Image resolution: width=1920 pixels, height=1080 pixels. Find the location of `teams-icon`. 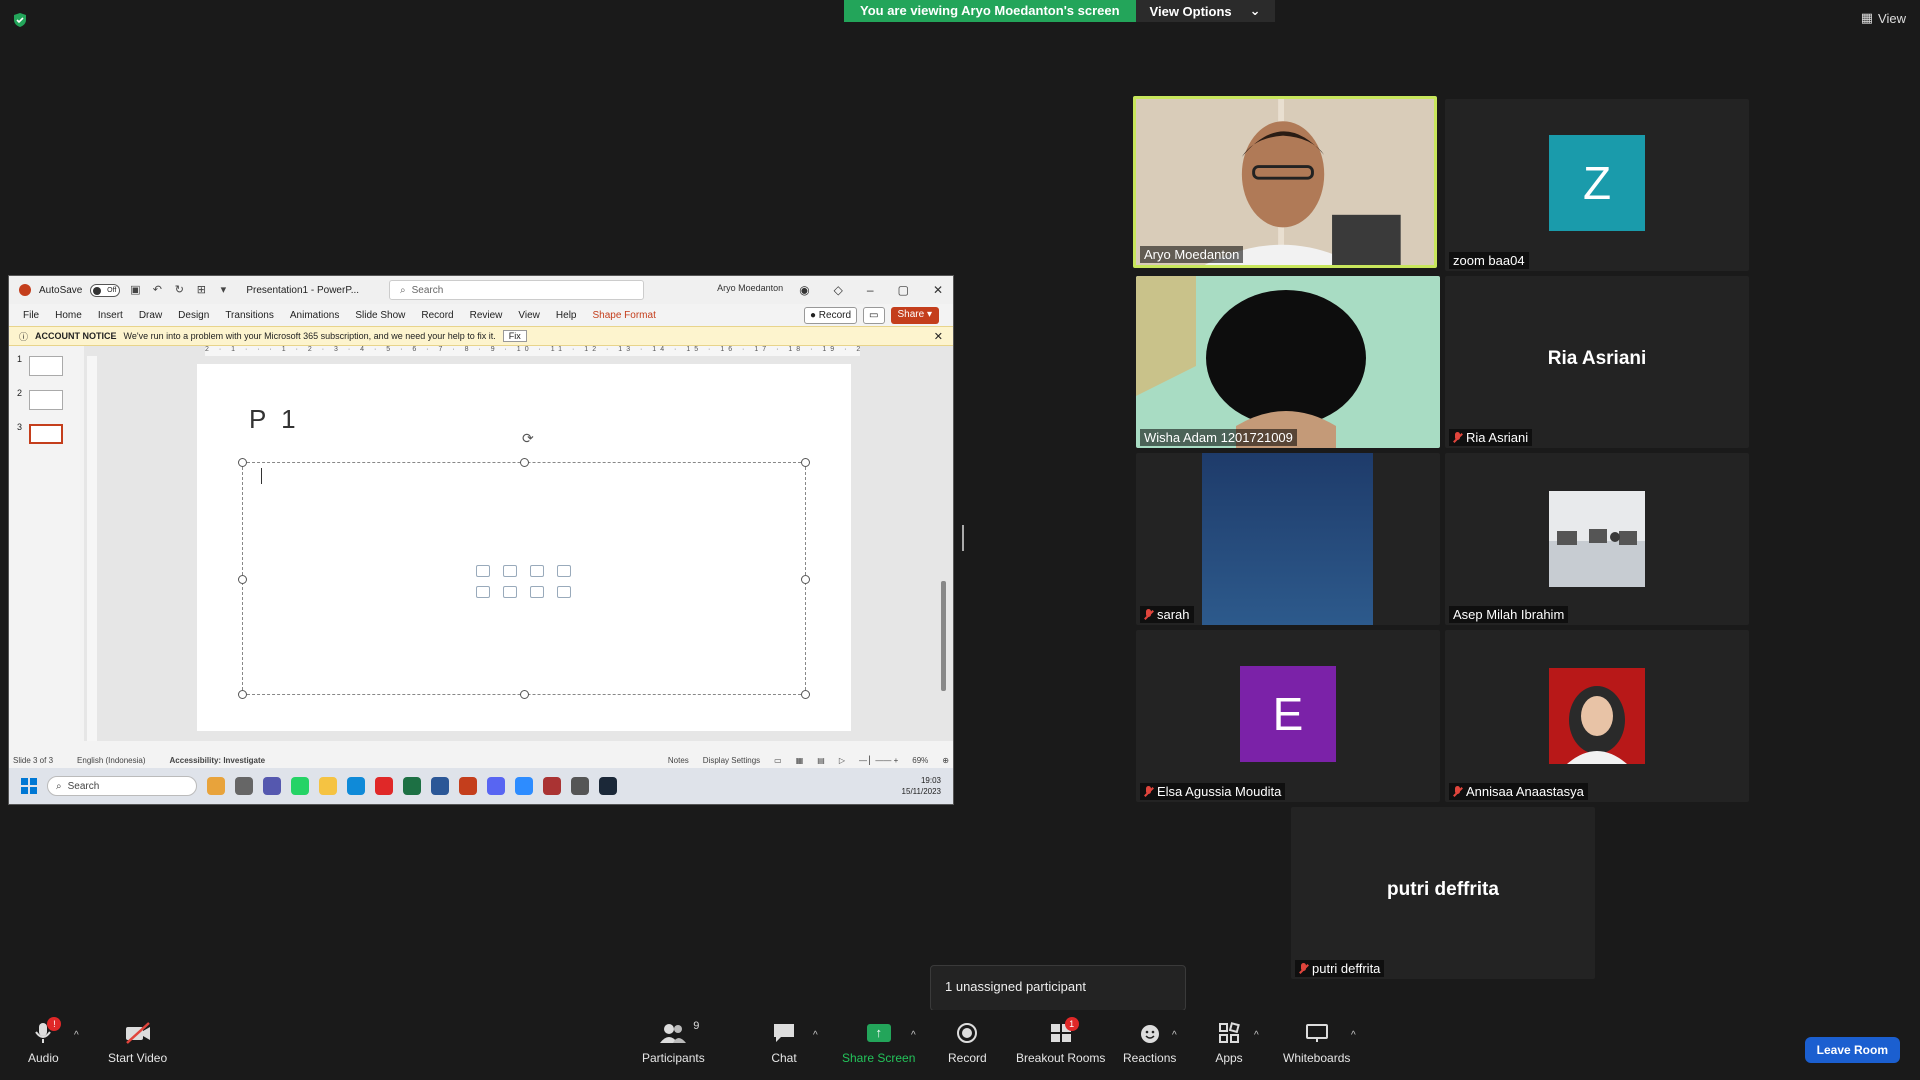

teams-icon is located at coordinates (272, 786).